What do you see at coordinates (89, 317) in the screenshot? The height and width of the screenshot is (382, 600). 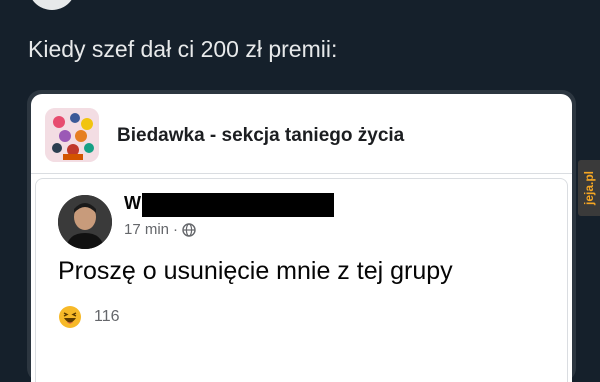 I see `reactions-summary: 116` at bounding box center [89, 317].